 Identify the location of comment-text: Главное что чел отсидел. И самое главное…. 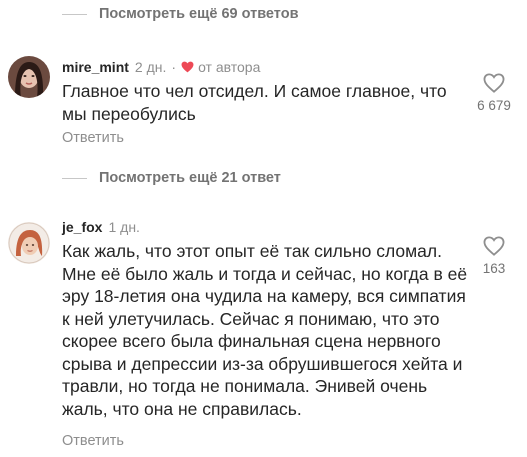
(254, 102).